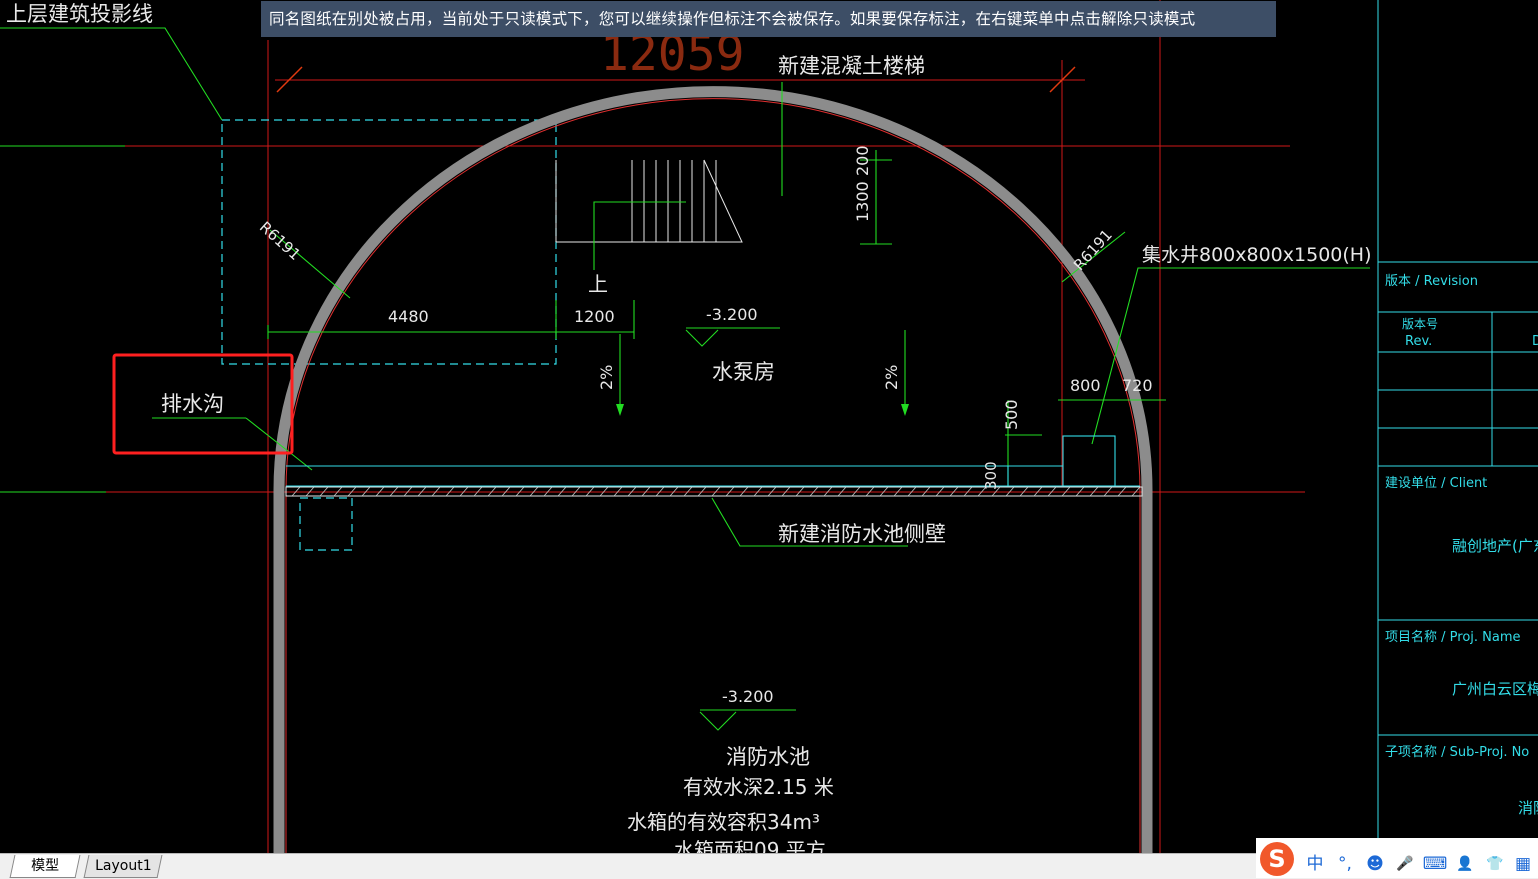 This screenshot has width=1538, height=879. What do you see at coordinates (1457, 752) in the screenshot?
I see `subproj-label: 子项名称 / Sub-Proj. No` at bounding box center [1457, 752].